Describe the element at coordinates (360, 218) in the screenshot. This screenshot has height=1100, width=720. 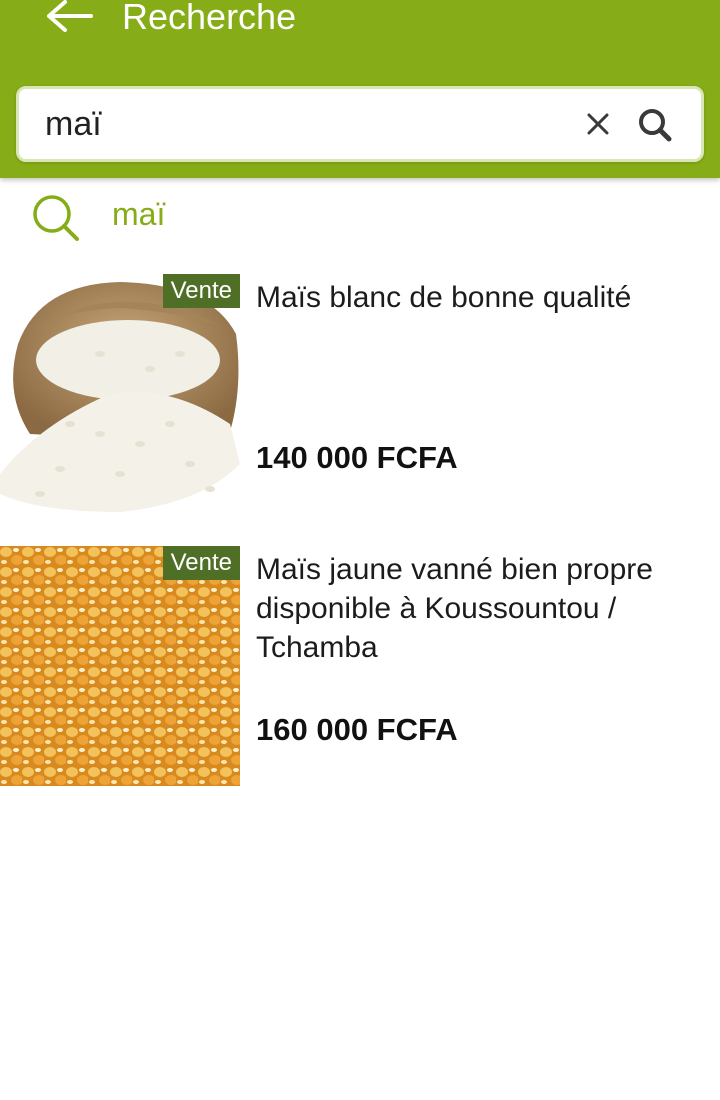
I see `search-suggestion: maï` at that location.